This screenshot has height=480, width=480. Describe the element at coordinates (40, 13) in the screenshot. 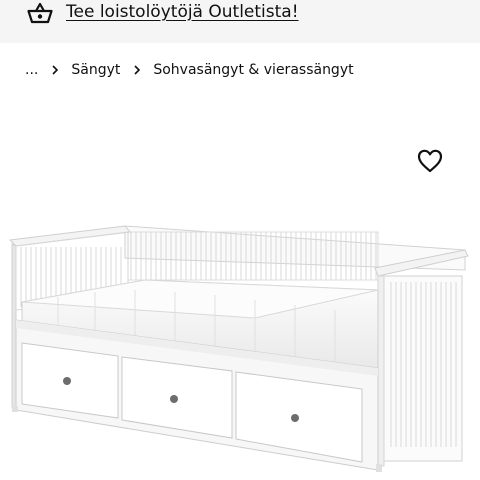

I see `basket-icon` at that location.